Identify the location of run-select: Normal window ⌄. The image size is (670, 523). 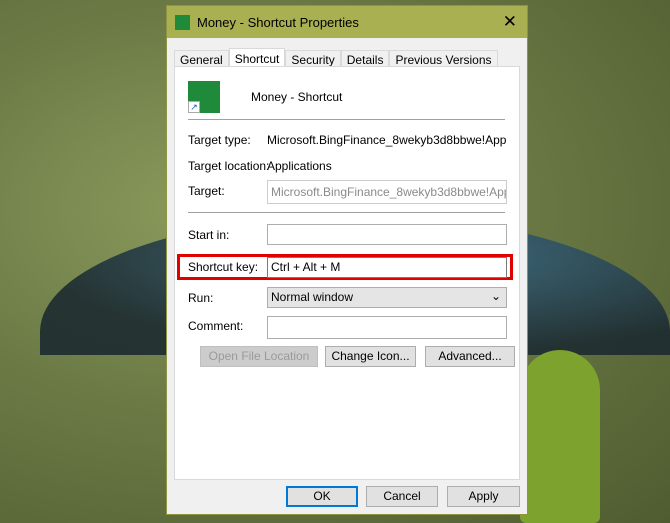
(387, 297).